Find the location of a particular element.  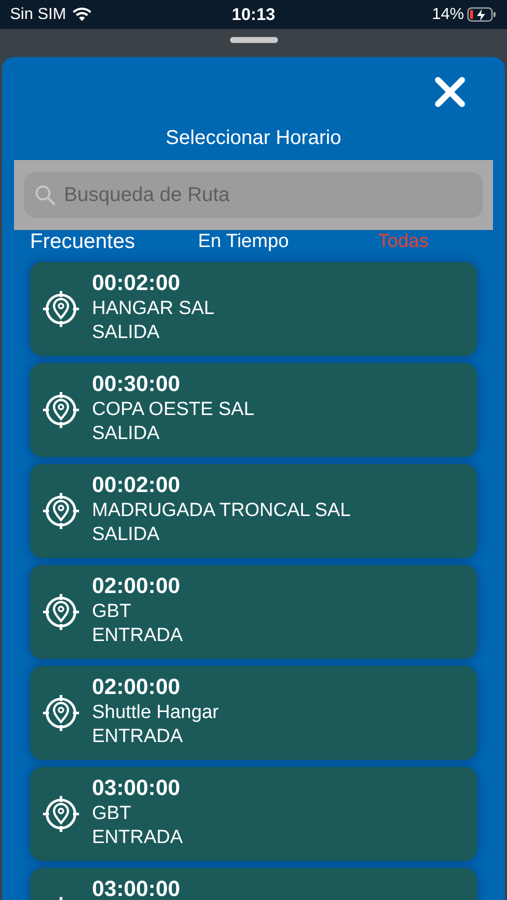

schedule-card: 00:30:00 COPA OESTE SAL SALIDA is located at coordinates (253, 410).